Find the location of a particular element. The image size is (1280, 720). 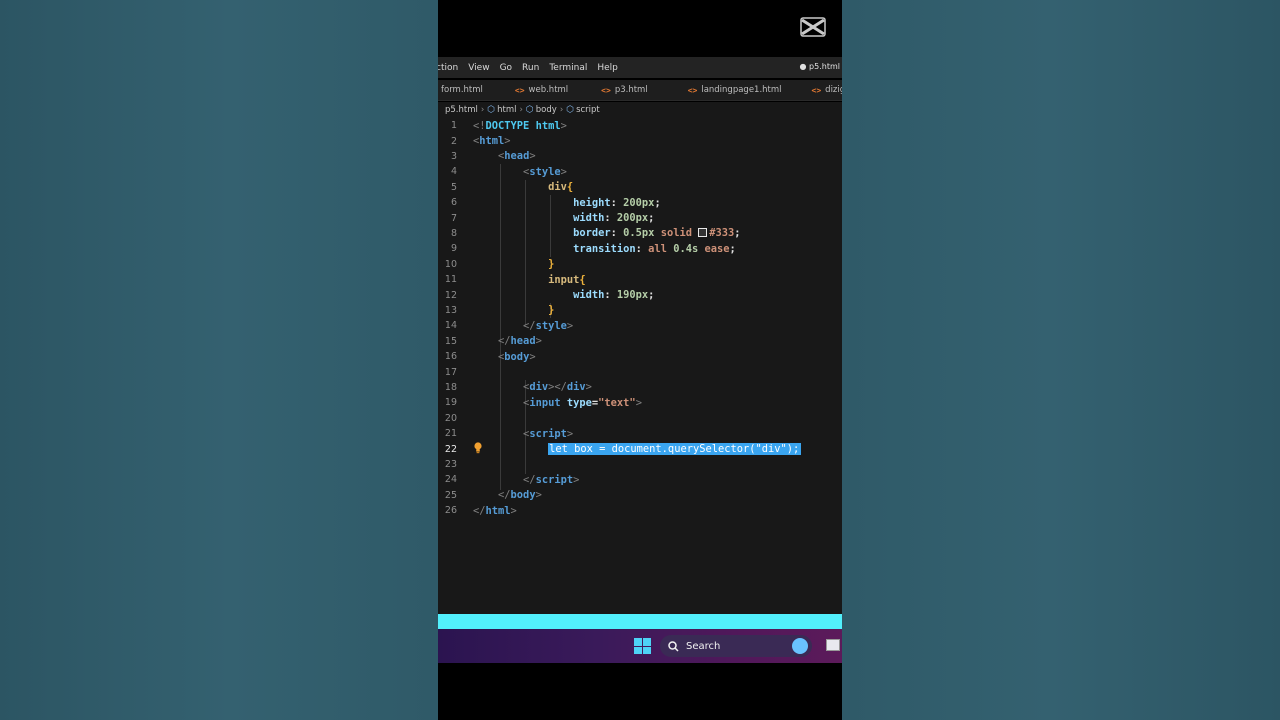

html-file-icon: <> is located at coordinates (816, 90).